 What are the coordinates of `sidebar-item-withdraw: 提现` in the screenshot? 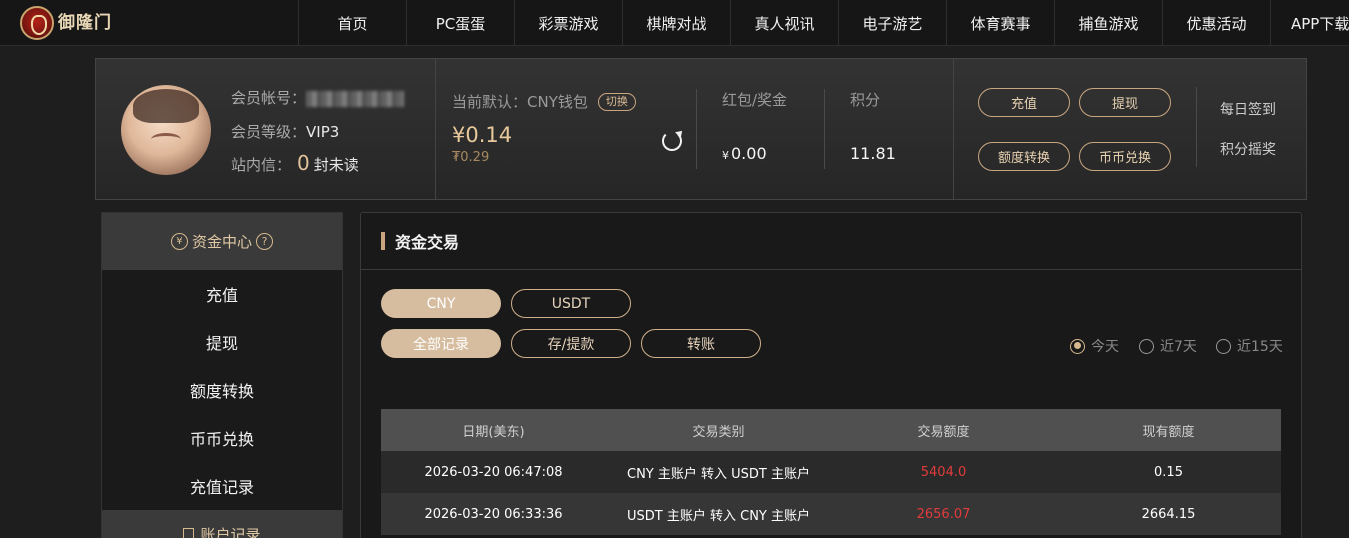 It's located at (222, 342).